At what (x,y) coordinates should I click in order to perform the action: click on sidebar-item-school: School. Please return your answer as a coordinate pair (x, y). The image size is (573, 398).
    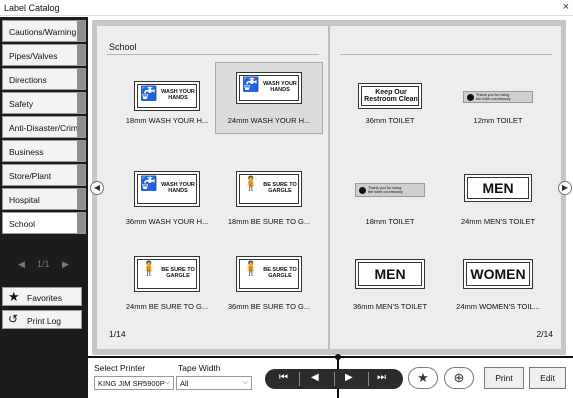
    Looking at the image, I should click on (44, 223).